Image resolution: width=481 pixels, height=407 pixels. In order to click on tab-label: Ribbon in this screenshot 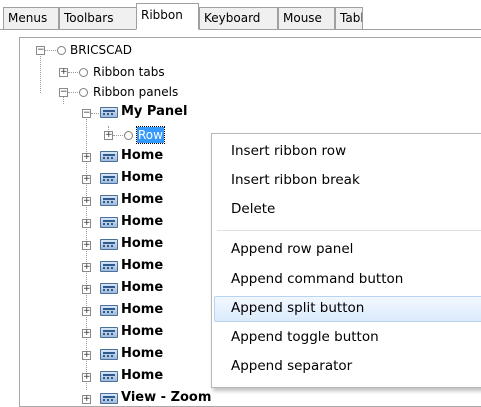, I will do `click(162, 15)`.